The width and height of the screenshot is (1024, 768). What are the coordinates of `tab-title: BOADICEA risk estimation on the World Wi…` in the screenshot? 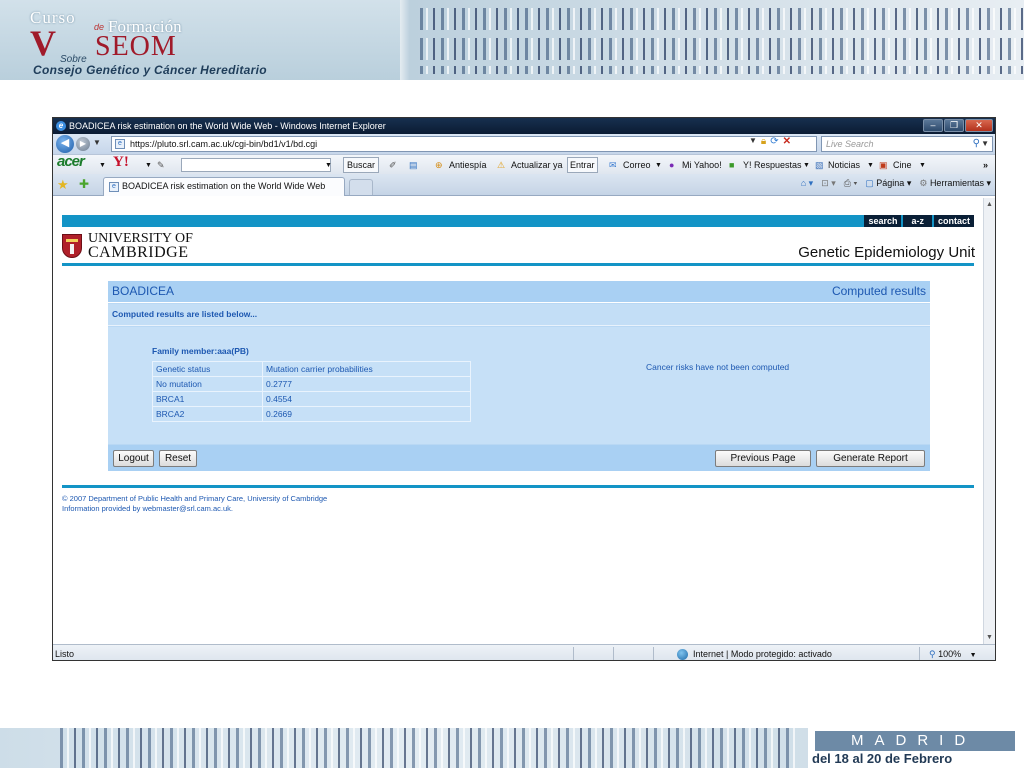 It's located at (224, 186).